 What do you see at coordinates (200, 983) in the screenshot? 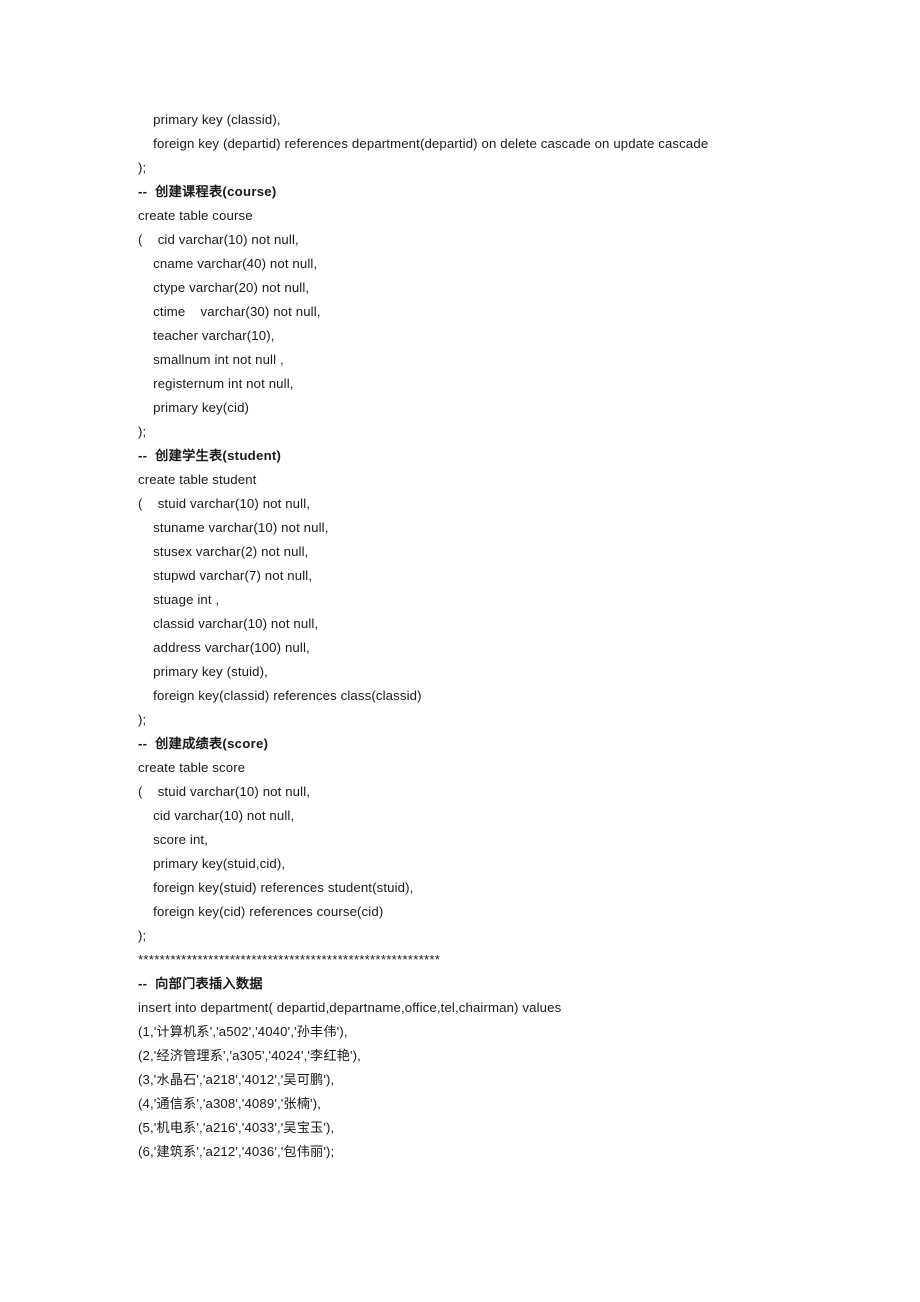
I see `code-line: -- 向部门表插入数据` at bounding box center [200, 983].